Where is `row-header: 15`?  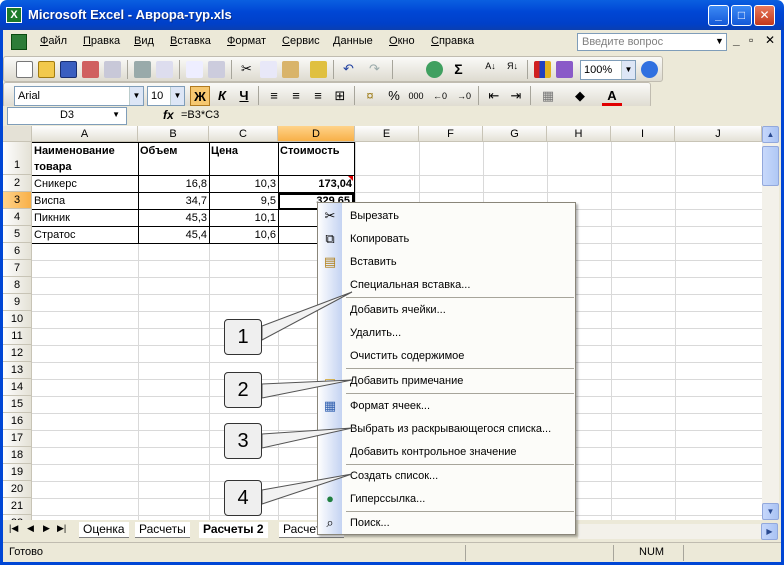
row-header: 15 is located at coordinates (17, 404).